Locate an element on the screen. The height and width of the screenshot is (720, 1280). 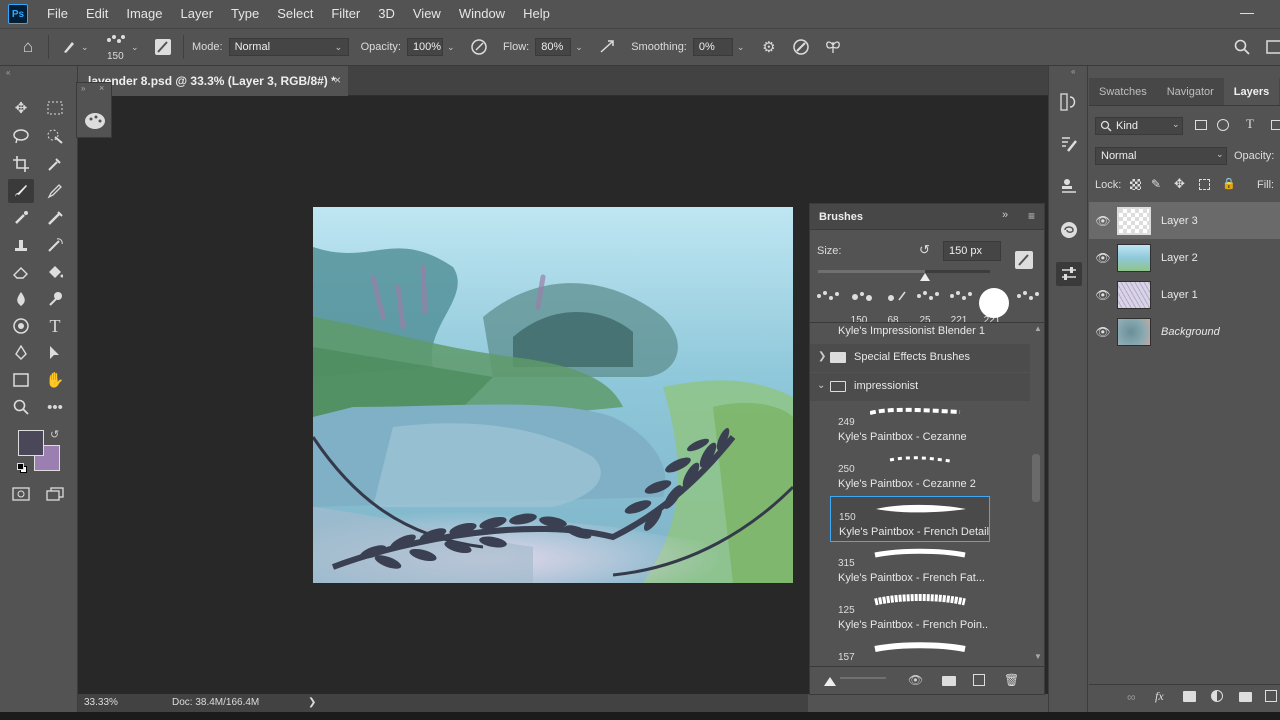
expand-panel-icon: » is located at coordinates (83, 88).